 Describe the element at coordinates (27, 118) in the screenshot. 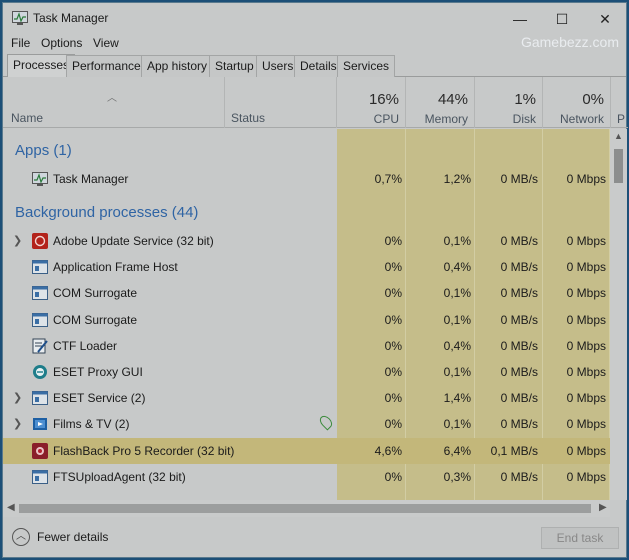

I see `col-name-label: Name` at that location.